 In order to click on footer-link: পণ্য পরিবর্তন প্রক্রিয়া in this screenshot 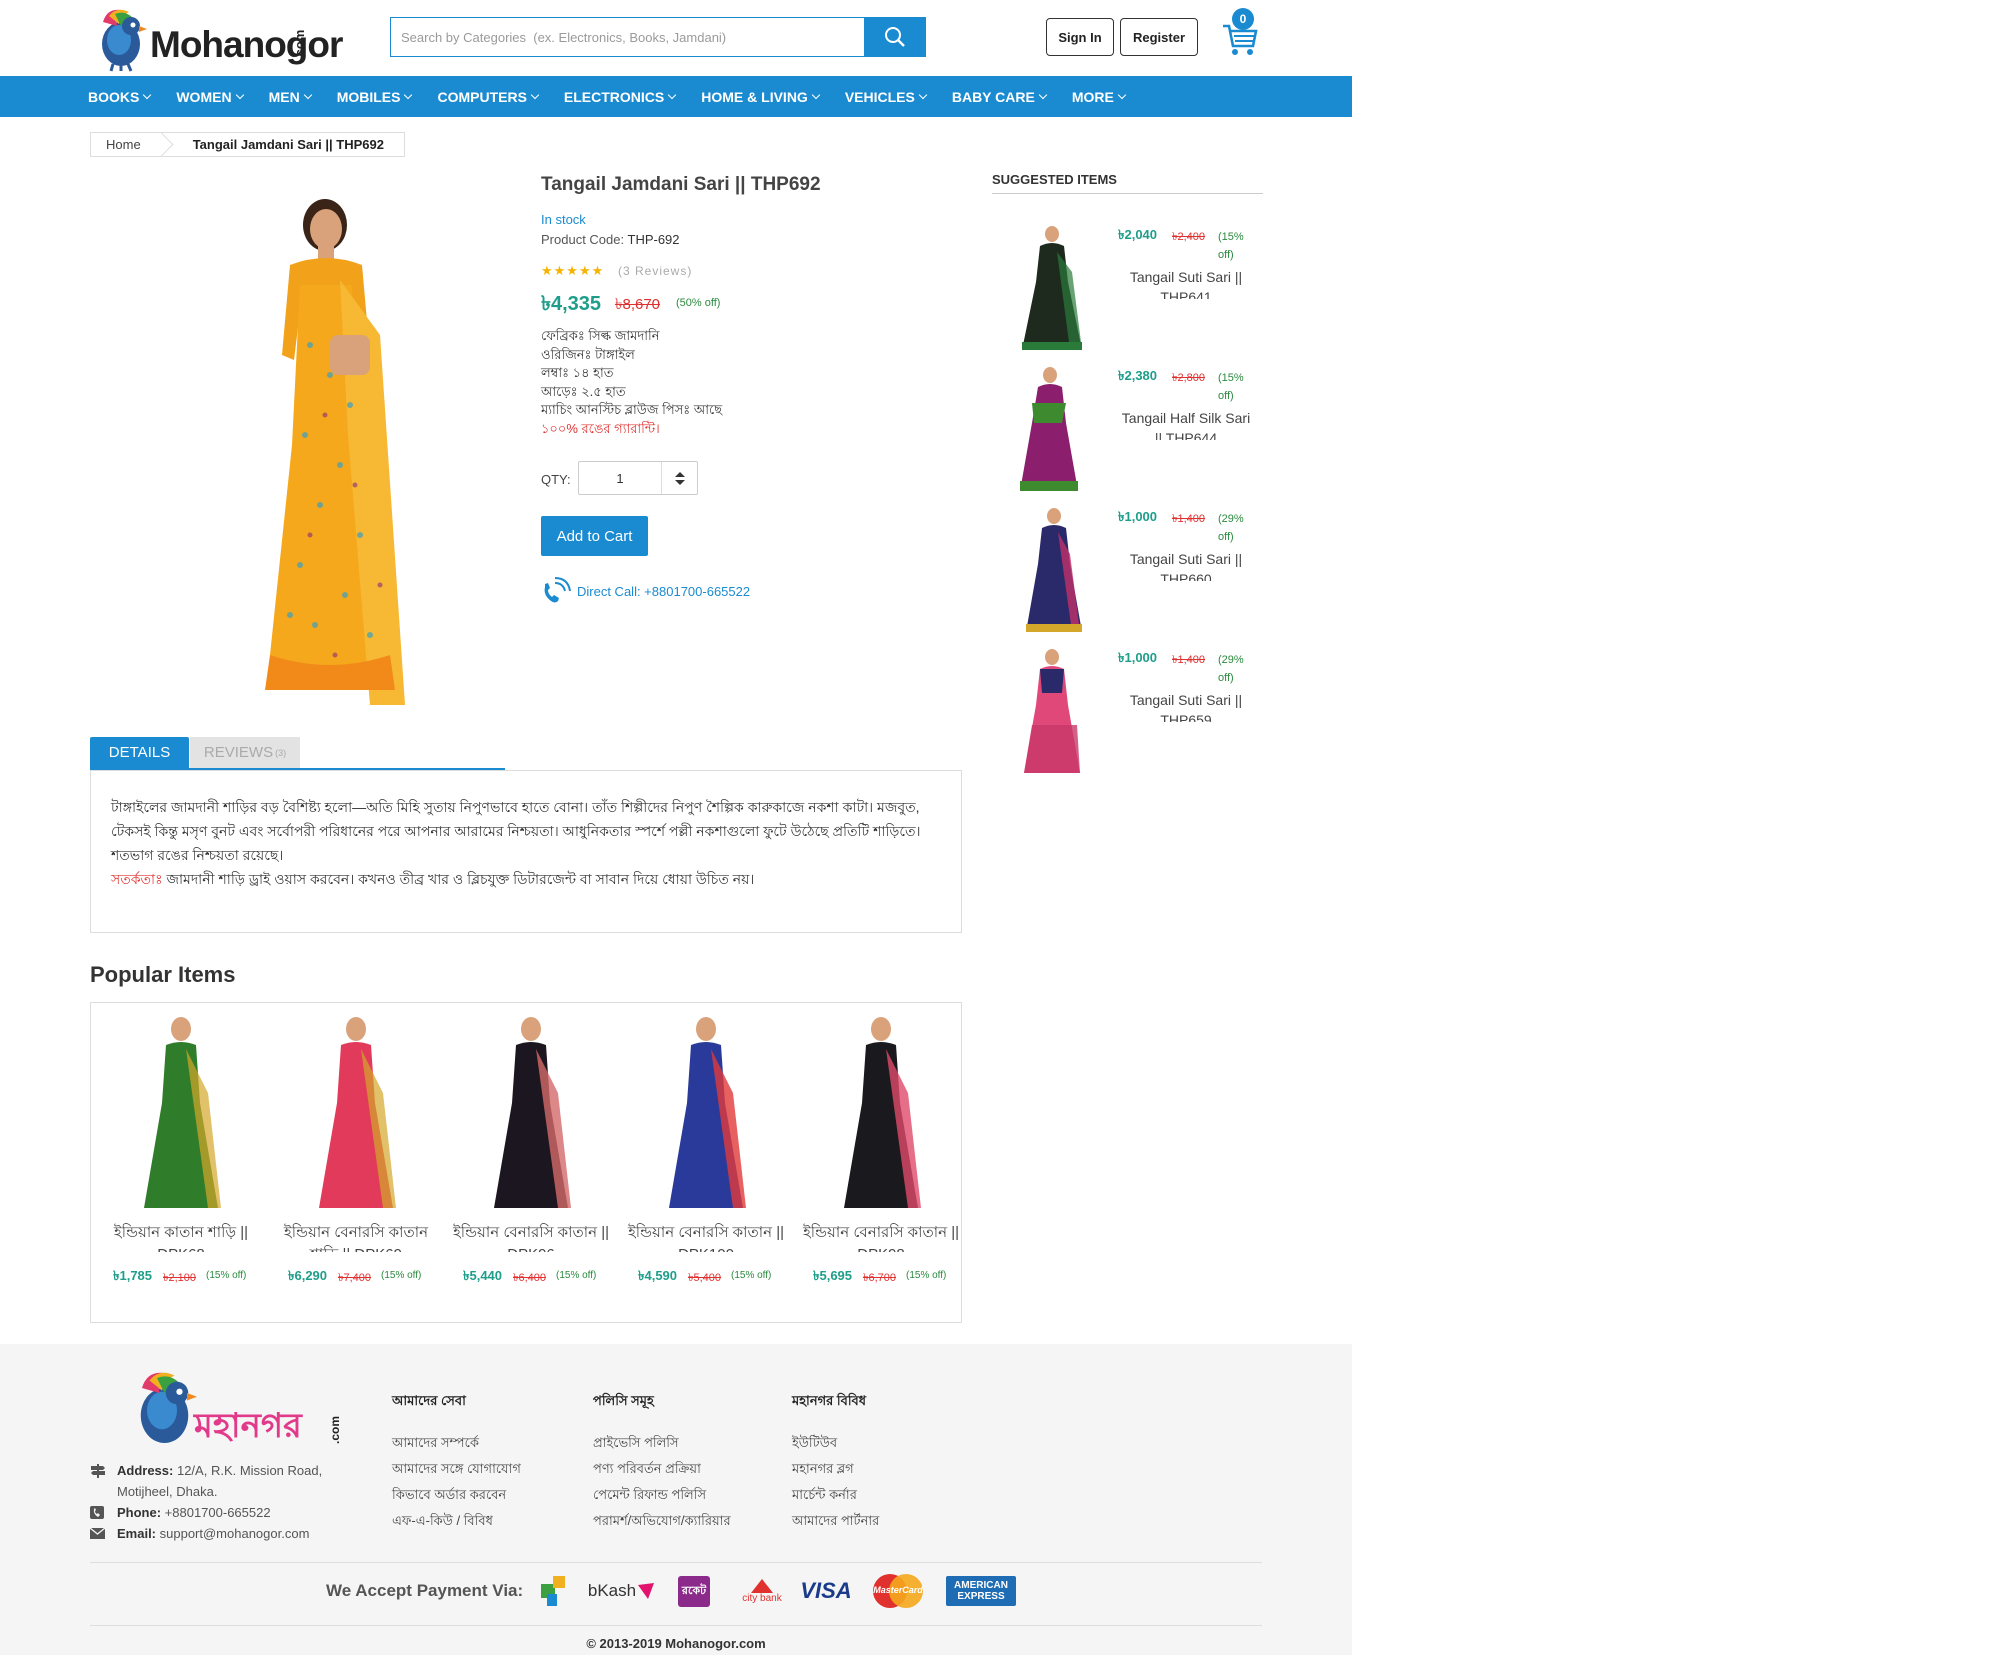, I will do `click(662, 1469)`.